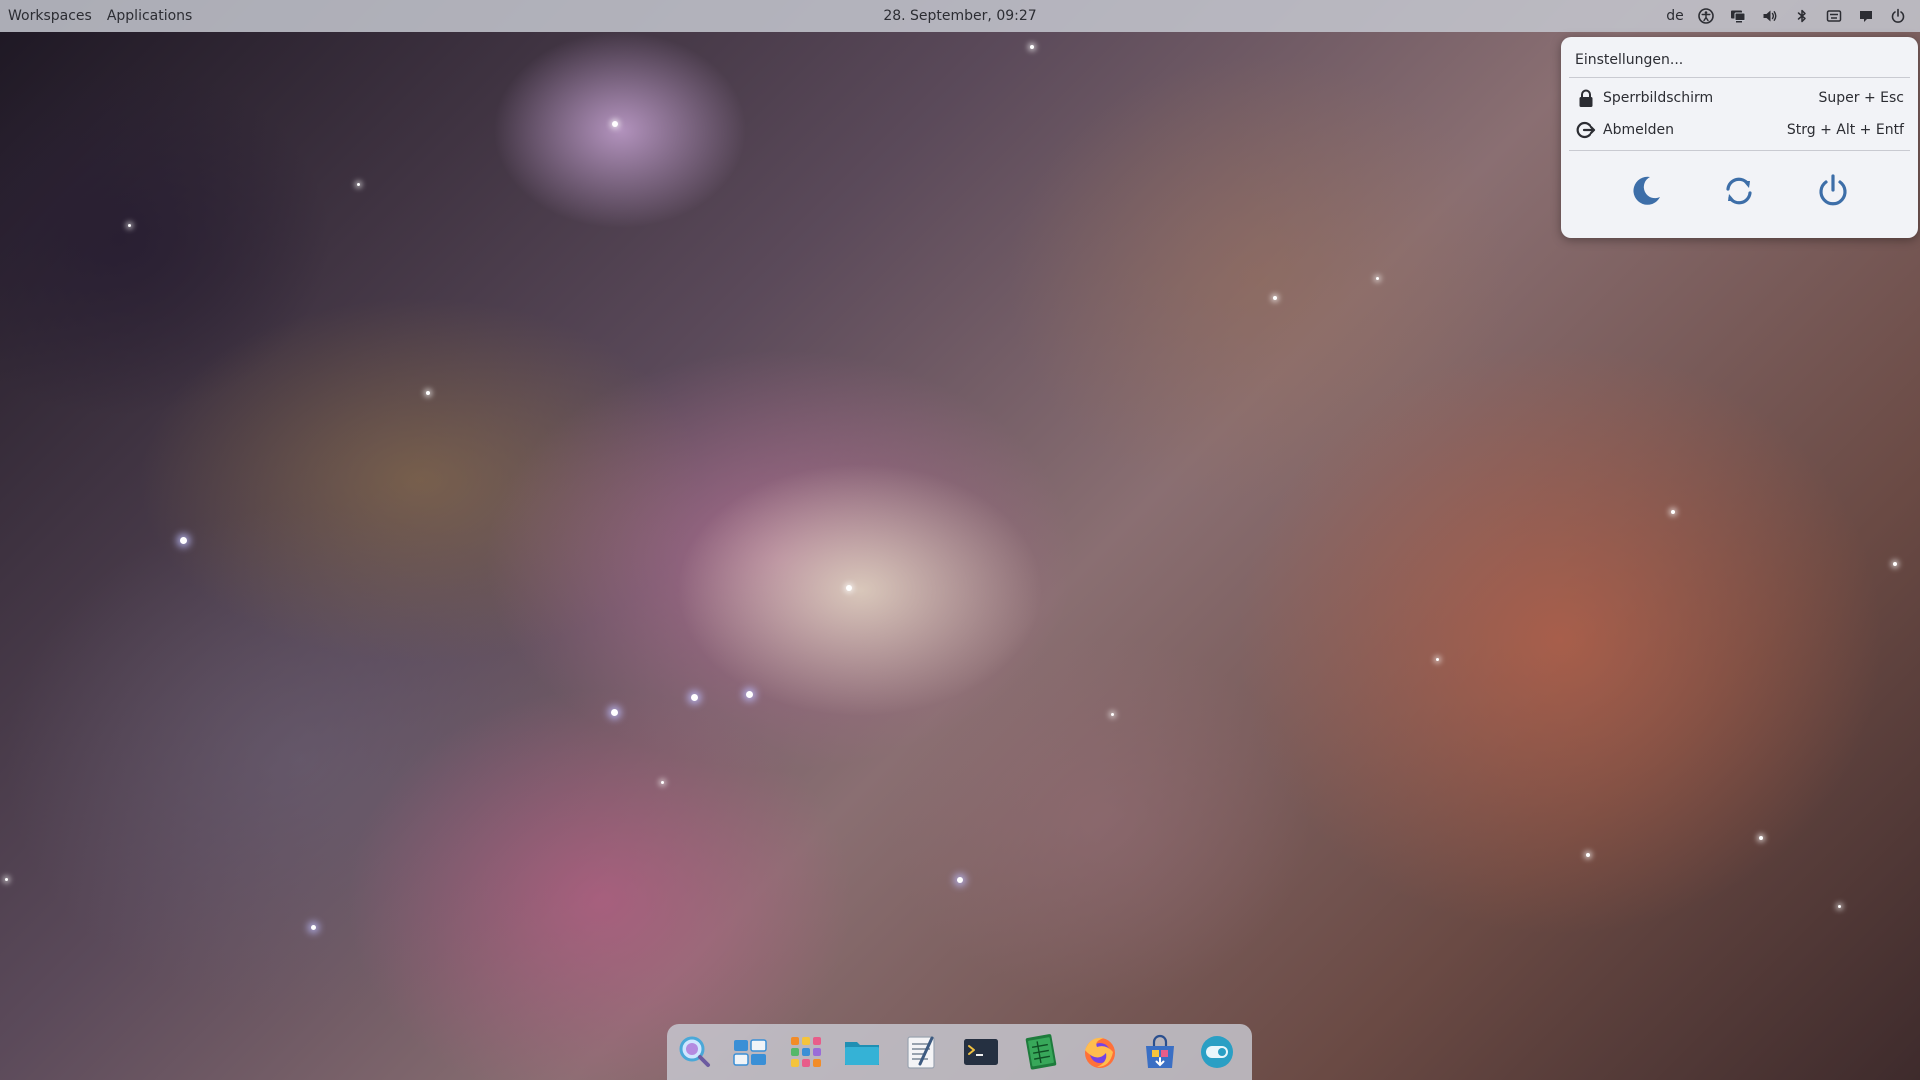 This screenshot has width=1920, height=1080. Describe the element at coordinates (806, 1052) in the screenshot. I see `app-launcher-icon` at that location.